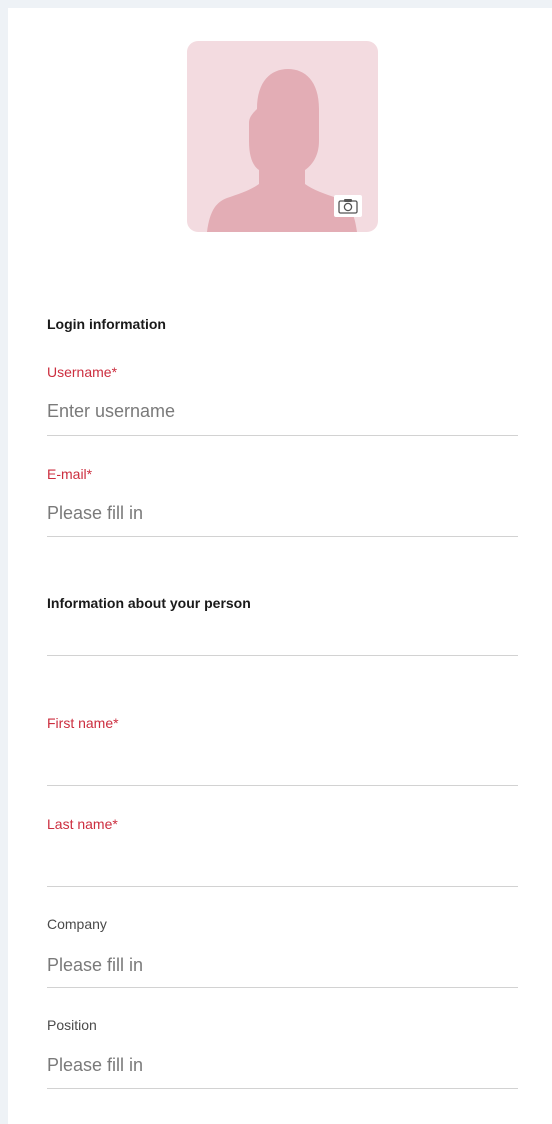 The height and width of the screenshot is (1124, 552). Describe the element at coordinates (282, 1065) in the screenshot. I see `position-input` at that location.